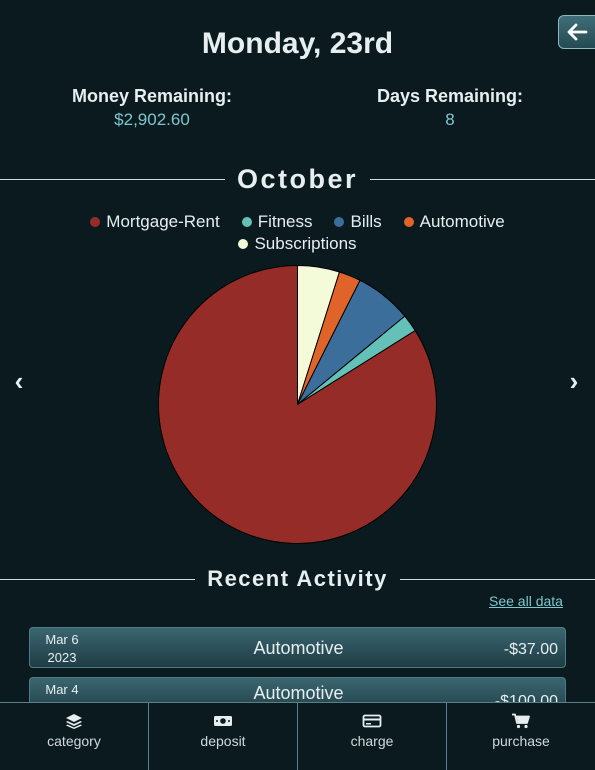  Describe the element at coordinates (521, 741) in the screenshot. I see `tab-label: purchase` at that location.